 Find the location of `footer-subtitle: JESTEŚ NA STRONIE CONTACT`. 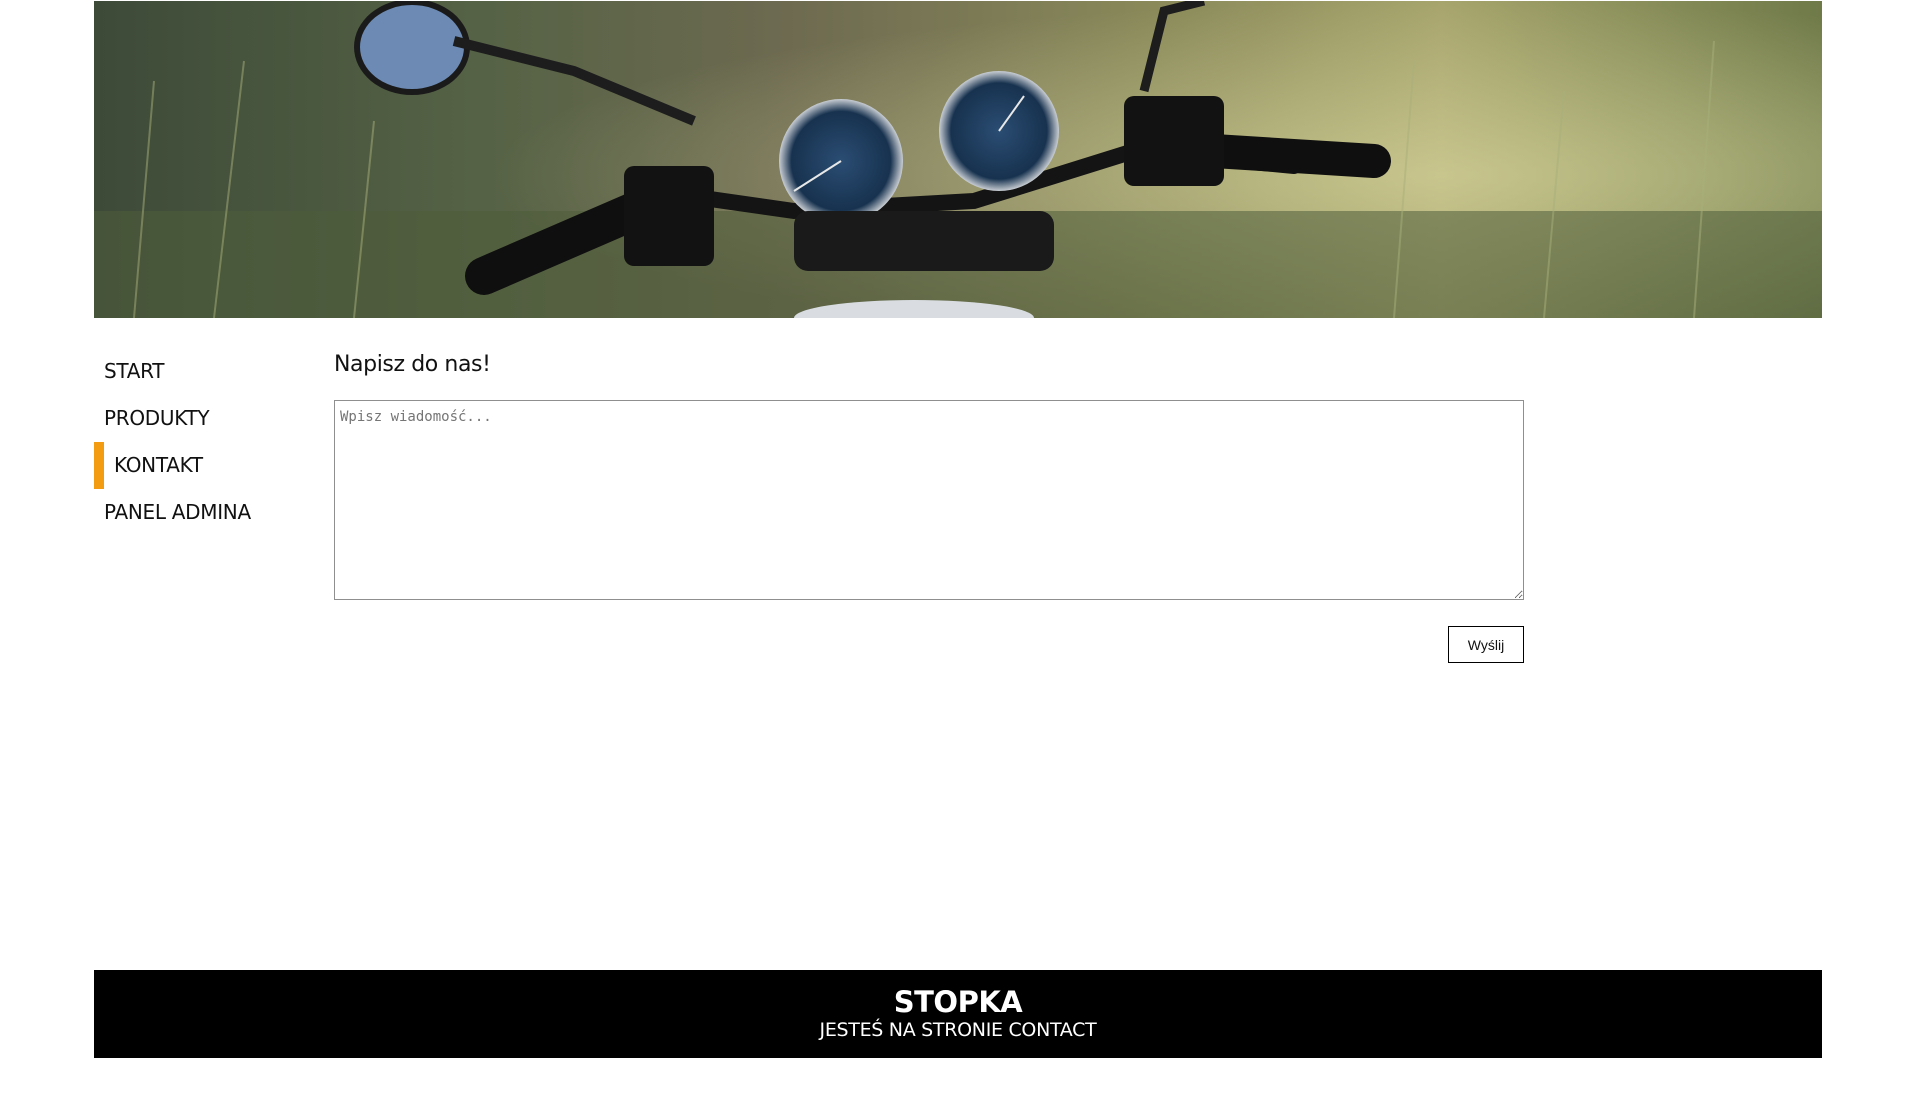

footer-subtitle: JESTEŚ NA STRONIE CONTACT is located at coordinates (958, 1030).